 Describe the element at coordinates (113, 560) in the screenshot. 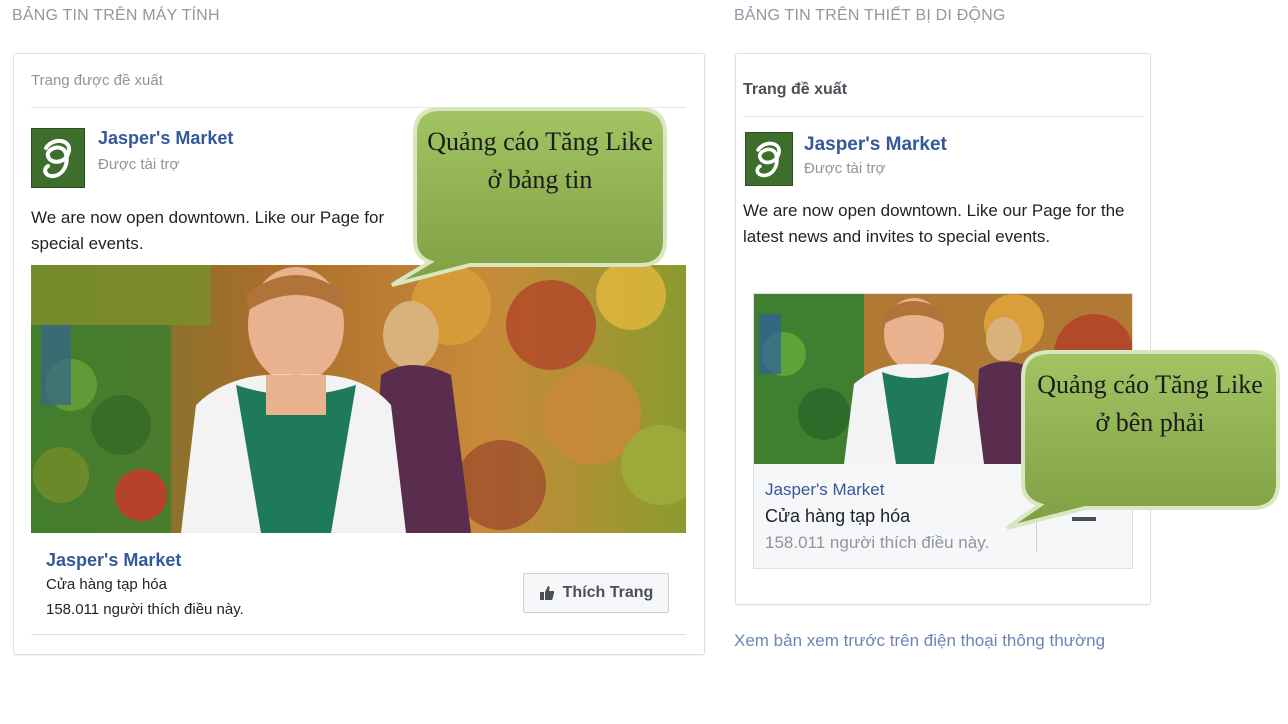

I see `desktop-footer-page-name: Jasper's Market` at that location.